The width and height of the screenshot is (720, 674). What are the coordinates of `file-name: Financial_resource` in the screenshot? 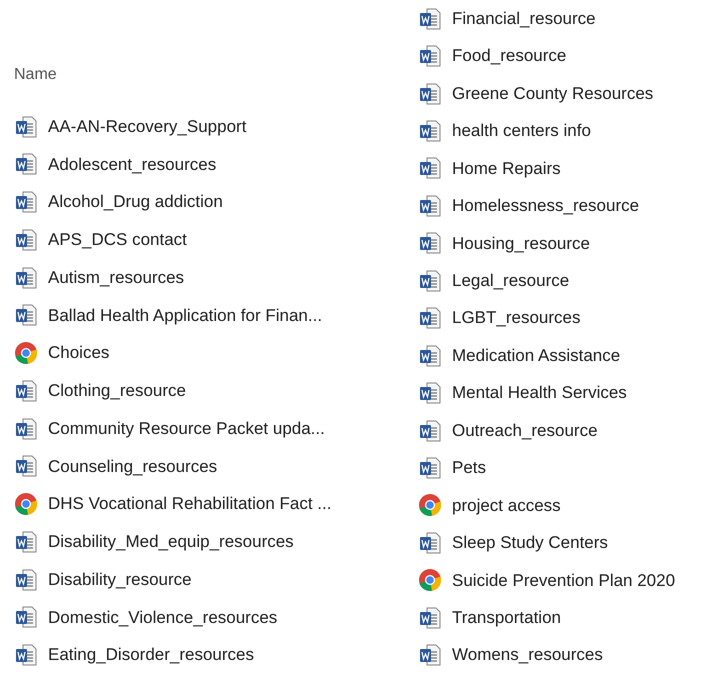 It's located at (524, 19).